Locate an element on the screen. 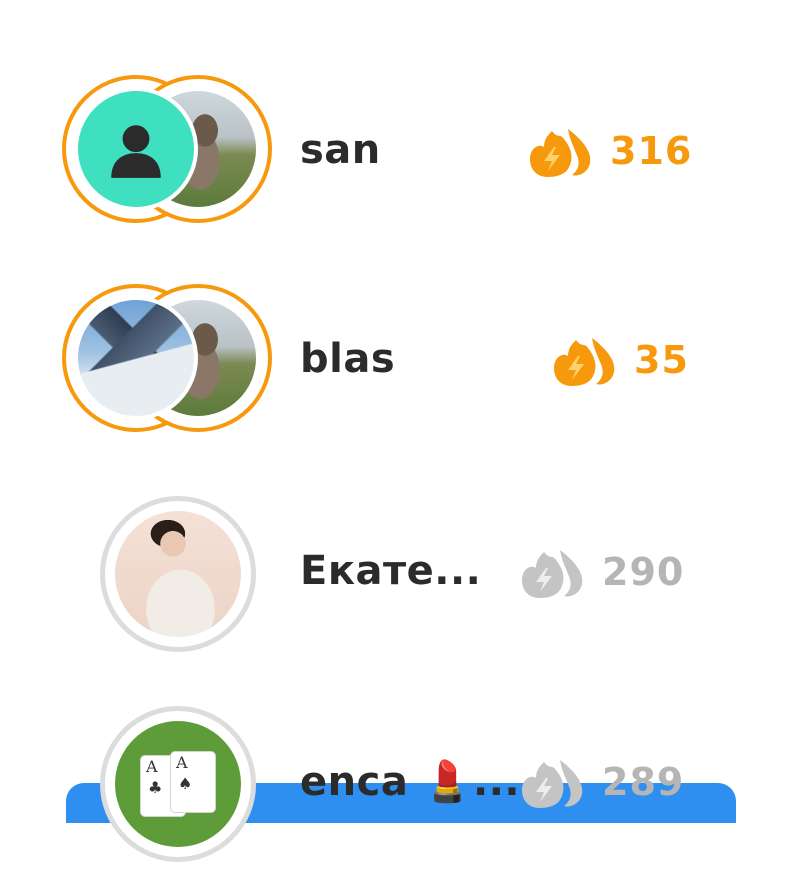 The height and width of the screenshot is (884, 800). streak-count: 316 is located at coordinates (610, 151).